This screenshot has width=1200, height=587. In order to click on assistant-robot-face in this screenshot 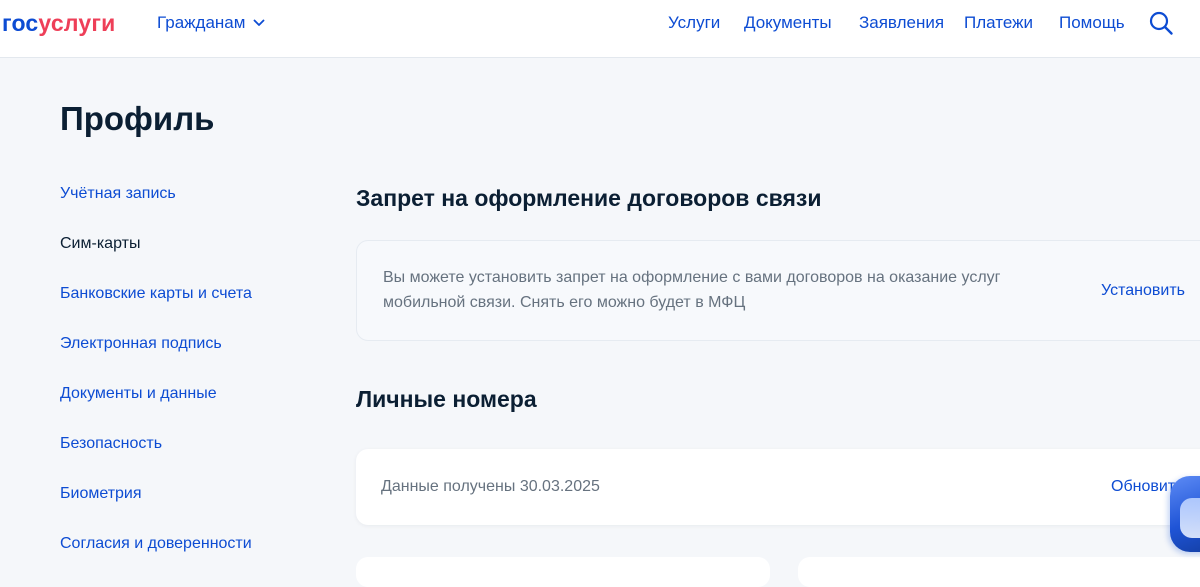, I will do `click(1190, 518)`.